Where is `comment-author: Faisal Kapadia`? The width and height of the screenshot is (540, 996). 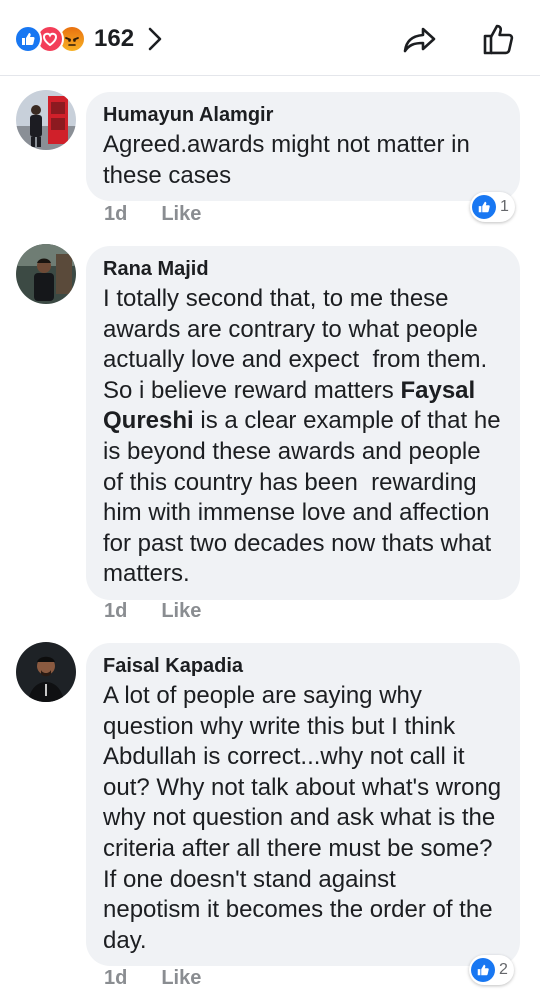
comment-author: Faisal Kapadia is located at coordinates (303, 666).